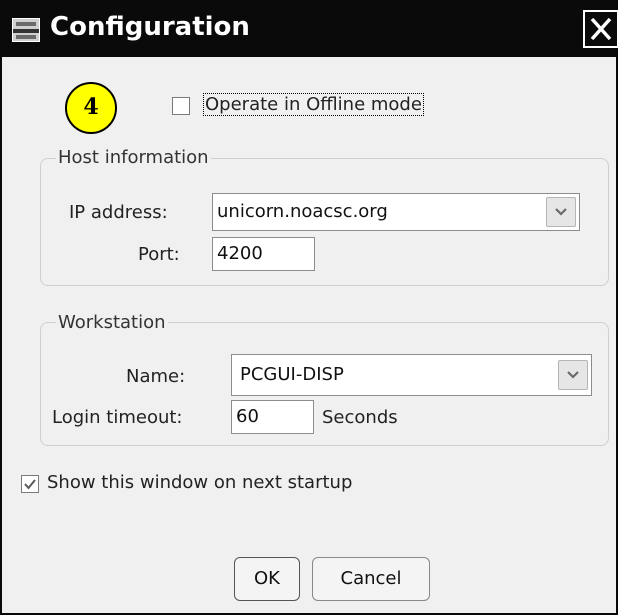 The image size is (618, 615). What do you see at coordinates (118, 212) in the screenshot?
I see `ip-address-label: IP address:` at bounding box center [118, 212].